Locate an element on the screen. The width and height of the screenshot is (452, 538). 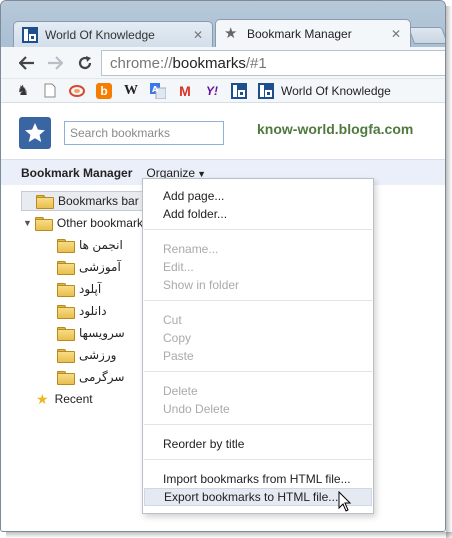
tree-item-folder: آپلود is located at coordinates (79, 289).